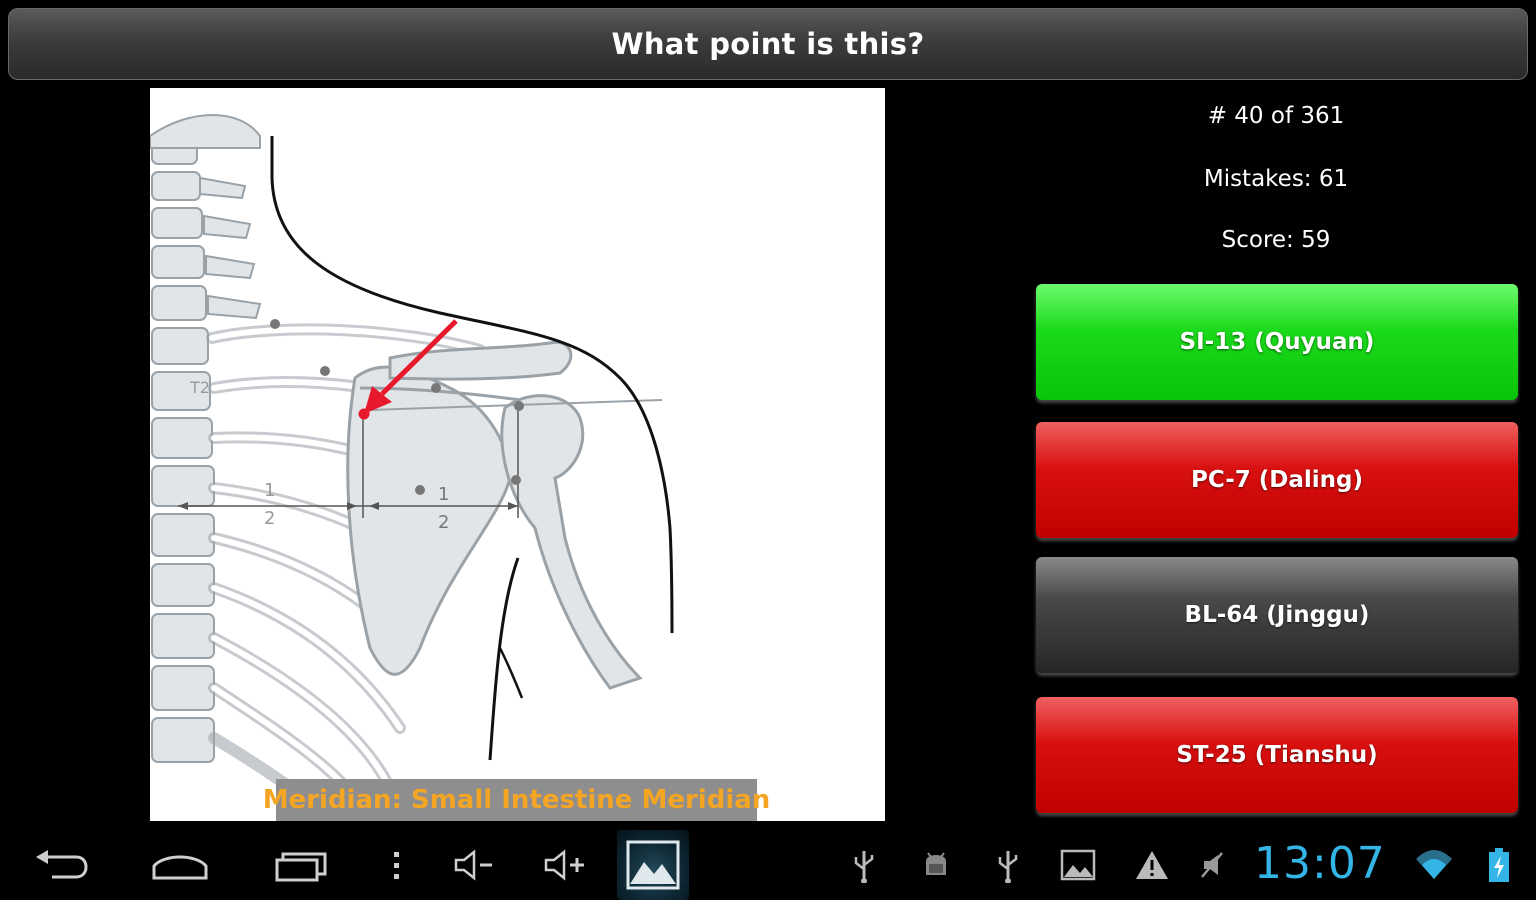 The height and width of the screenshot is (900, 1536). I want to click on volume-down-button, so click(474, 865).